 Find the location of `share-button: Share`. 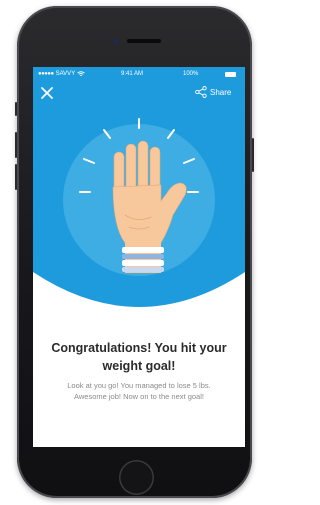

share-button: Share is located at coordinates (213, 92).